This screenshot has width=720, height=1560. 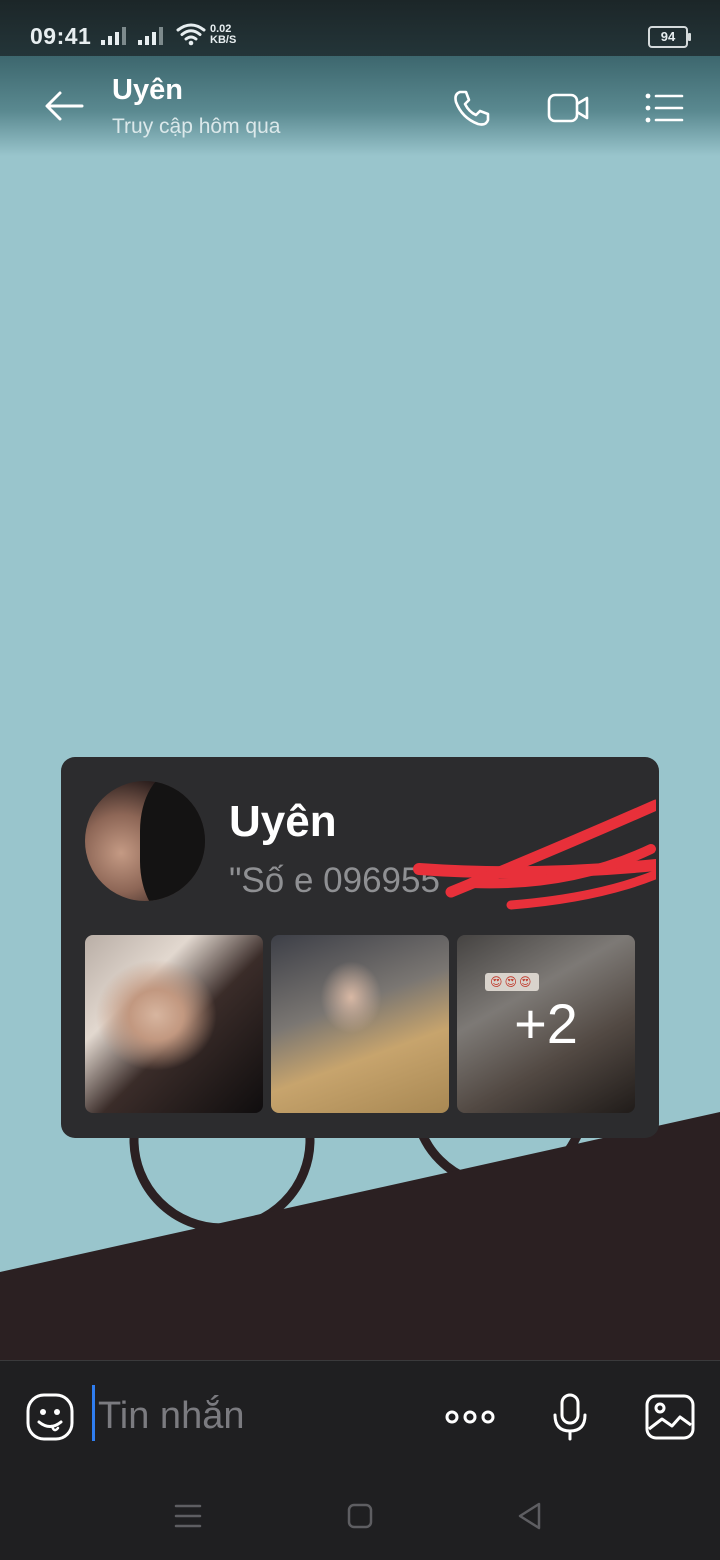 What do you see at coordinates (570, 1417) in the screenshot?
I see `microphone-icon` at bounding box center [570, 1417].